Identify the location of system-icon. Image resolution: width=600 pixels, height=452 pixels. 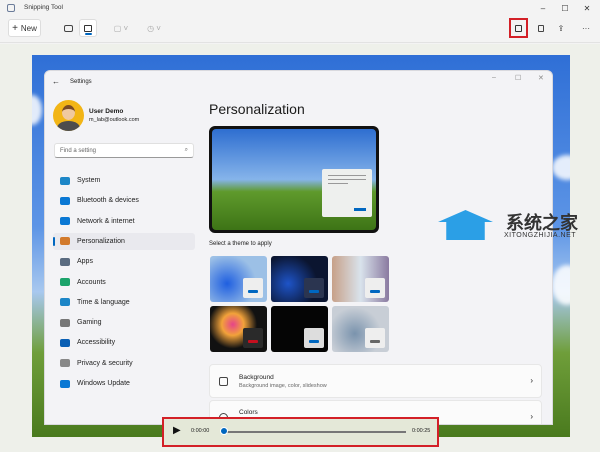
(65, 180).